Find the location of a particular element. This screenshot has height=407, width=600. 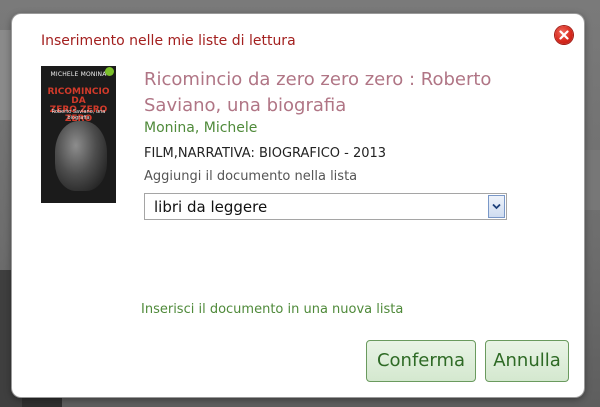

cover-title-line: RICOMINCIO DA is located at coordinates (78, 96).